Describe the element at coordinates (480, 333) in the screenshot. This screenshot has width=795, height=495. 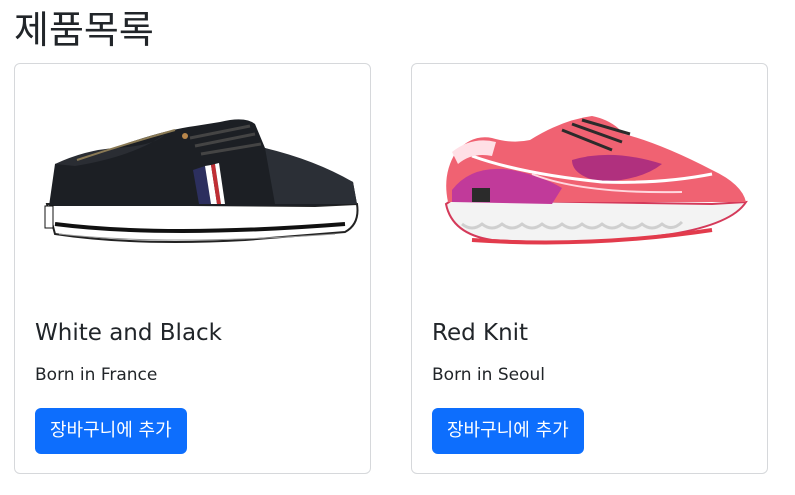
I see `product-title: Red Knit` at that location.